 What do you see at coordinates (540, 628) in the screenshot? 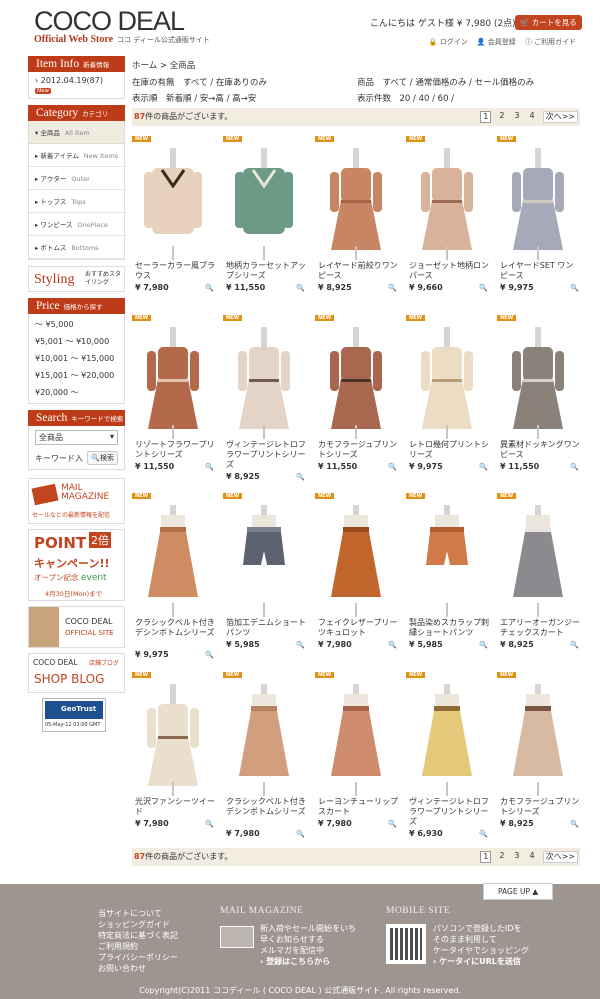
I see `product-name: エアリーオーガンジーチェックスカート` at bounding box center [540, 628].